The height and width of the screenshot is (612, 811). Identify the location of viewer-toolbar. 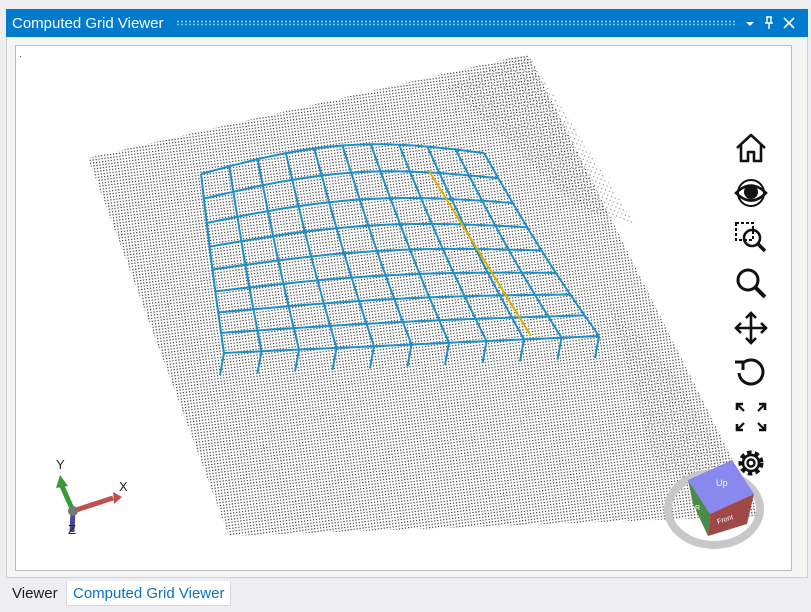
(761, 308).